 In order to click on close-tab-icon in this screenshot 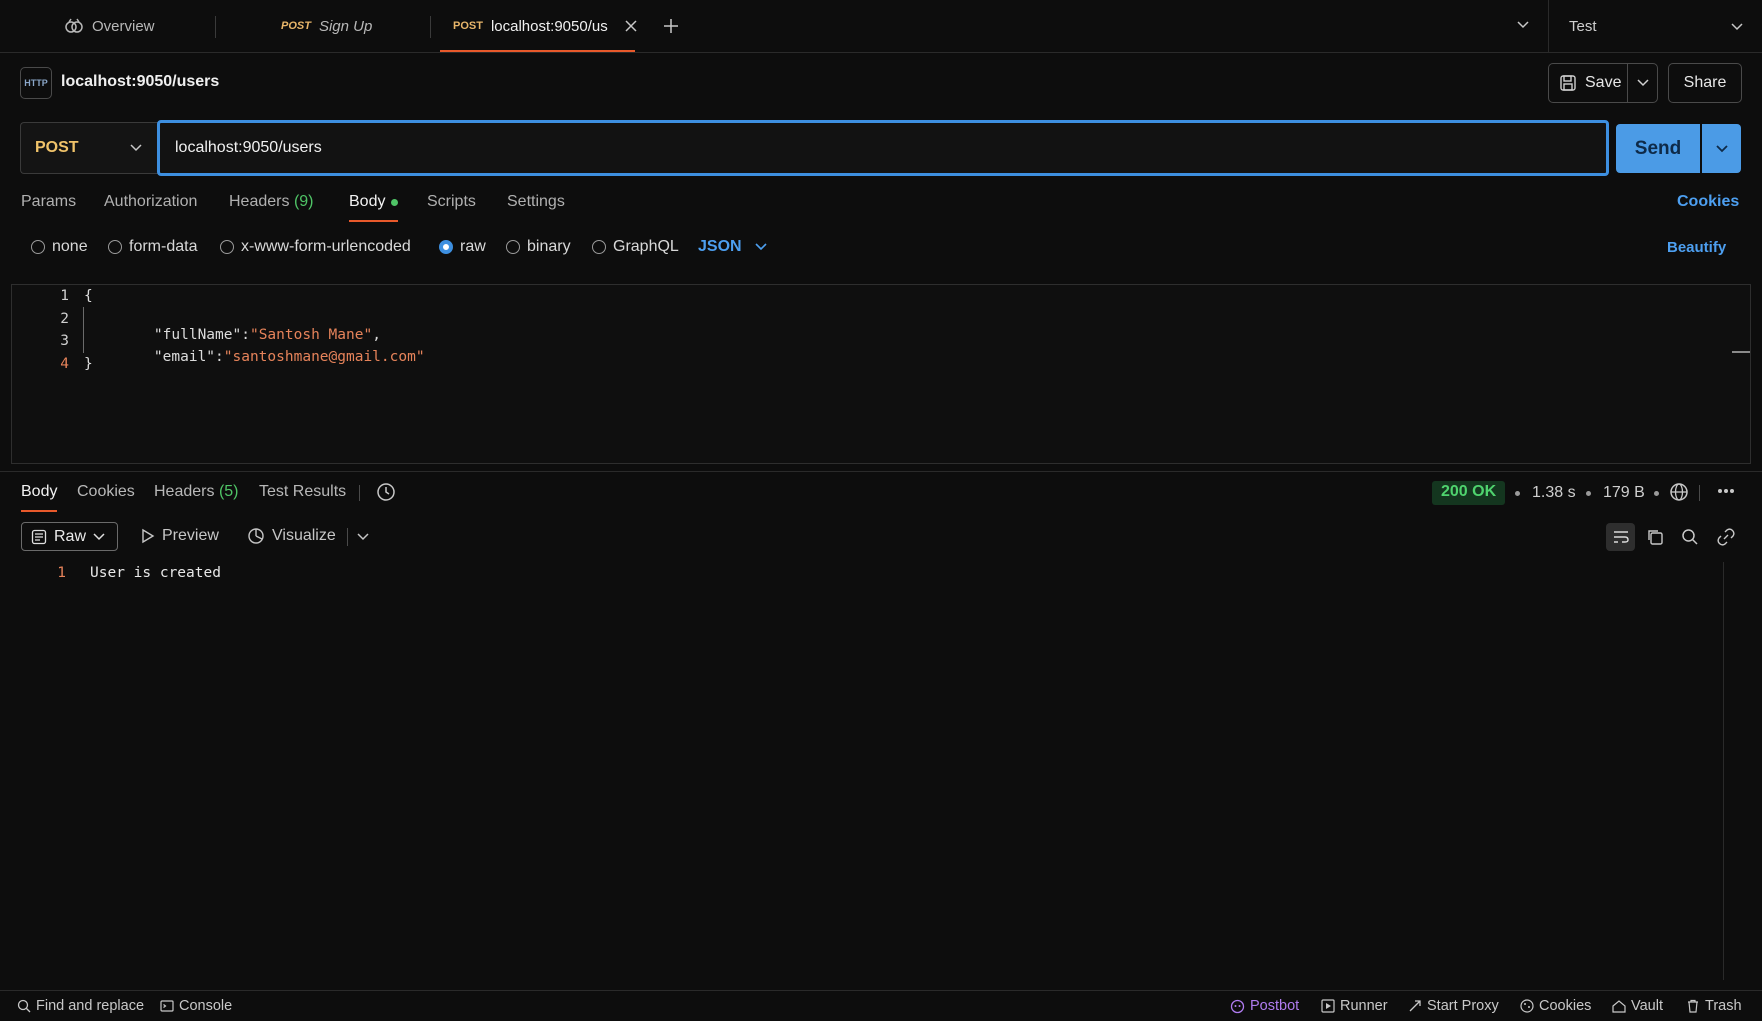, I will do `click(631, 26)`.